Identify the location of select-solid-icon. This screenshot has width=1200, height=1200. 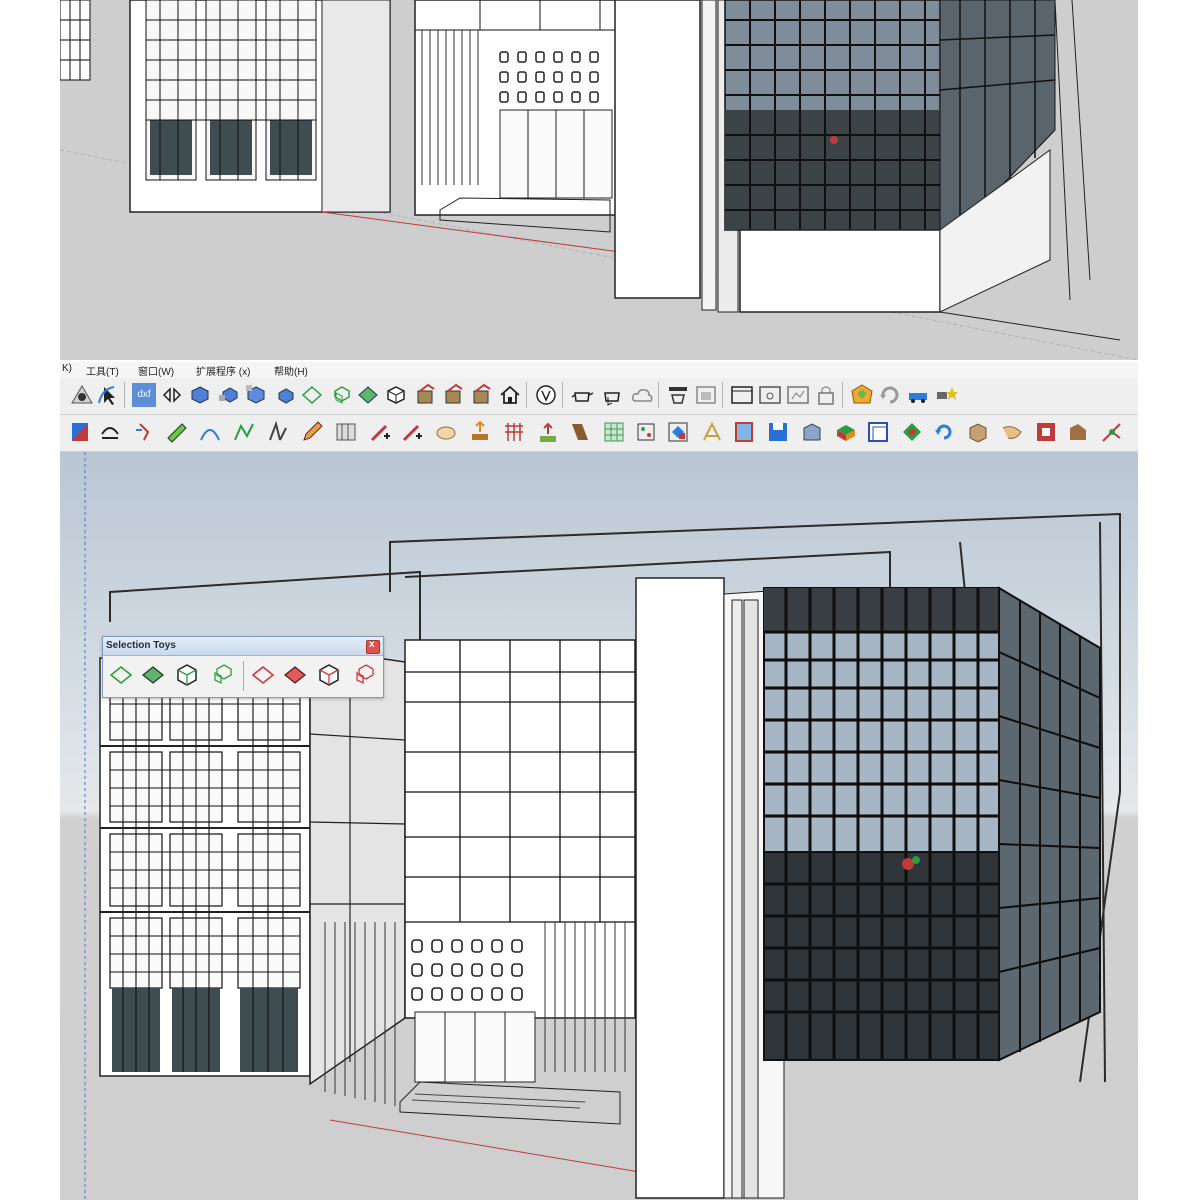
(368, 395).